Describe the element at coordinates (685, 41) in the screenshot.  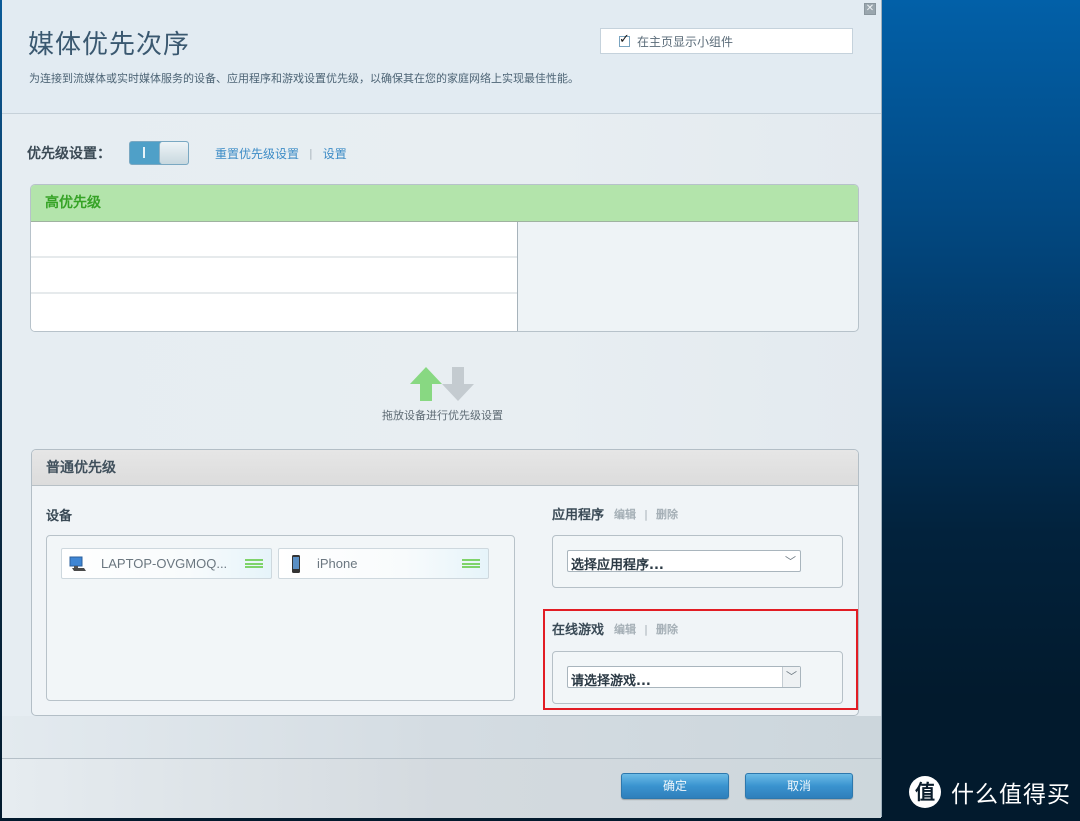
I see `show-widget-label: 在主页显示小组件` at that location.